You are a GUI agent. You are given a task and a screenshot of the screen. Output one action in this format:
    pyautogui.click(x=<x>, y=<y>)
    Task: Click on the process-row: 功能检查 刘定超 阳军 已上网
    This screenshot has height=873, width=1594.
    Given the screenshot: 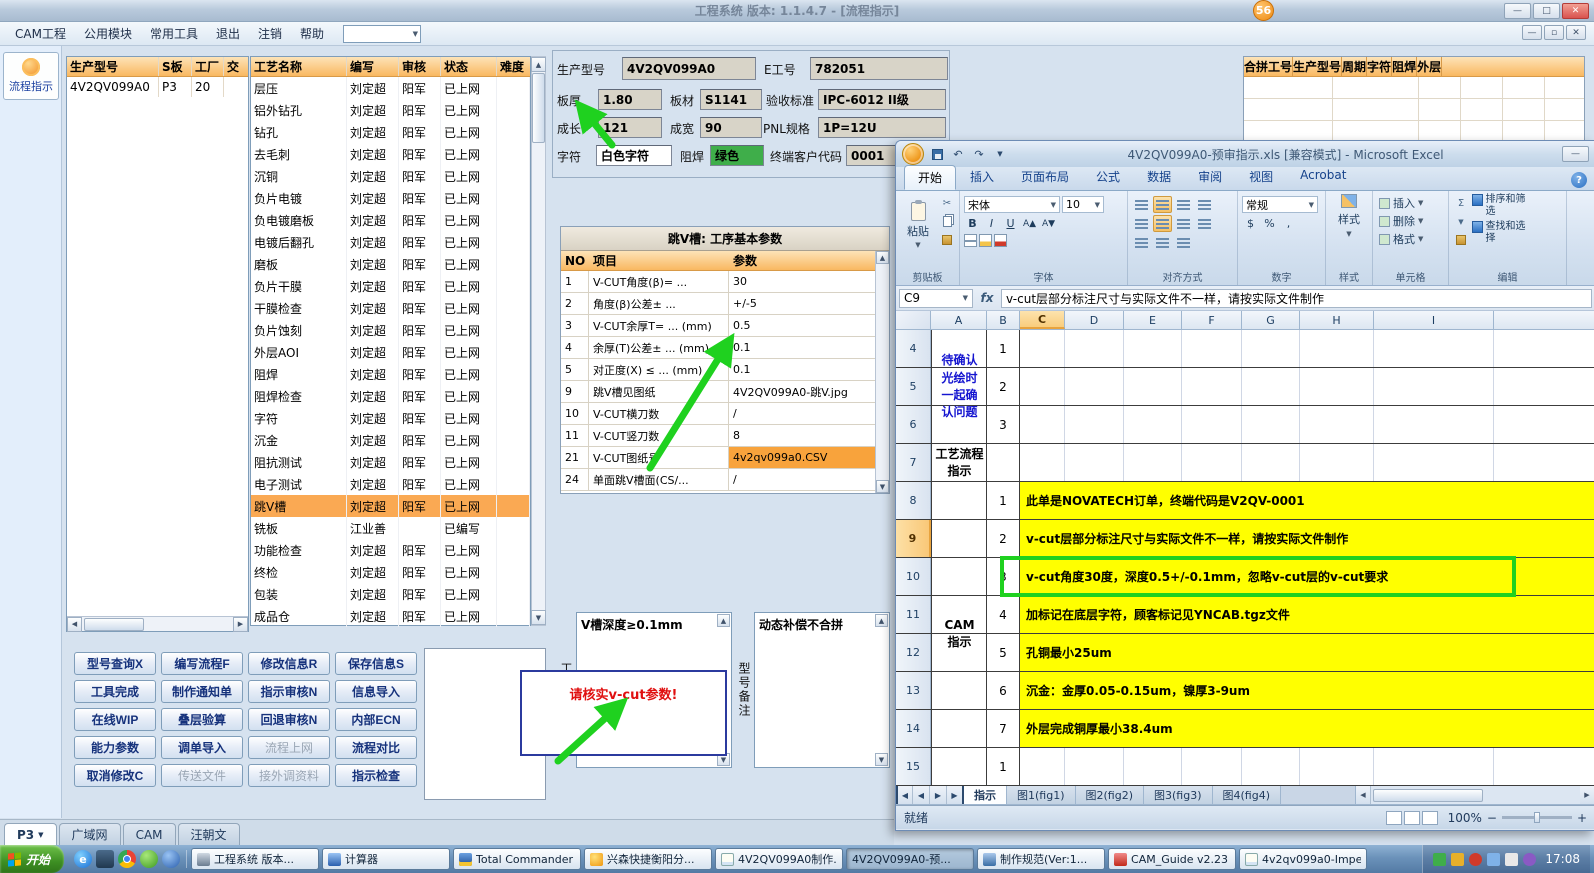 What is the action you would take?
    pyautogui.click(x=390, y=550)
    